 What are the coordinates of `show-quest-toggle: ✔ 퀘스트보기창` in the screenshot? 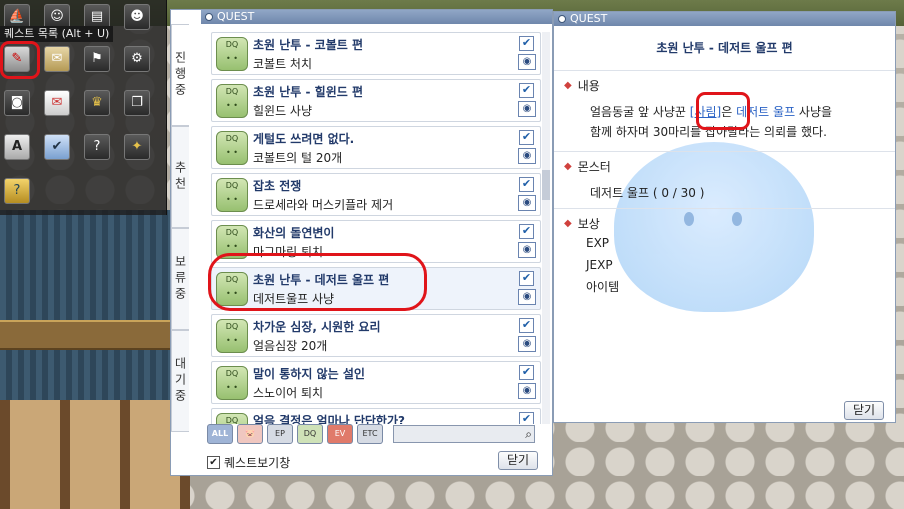 It's located at (248, 462).